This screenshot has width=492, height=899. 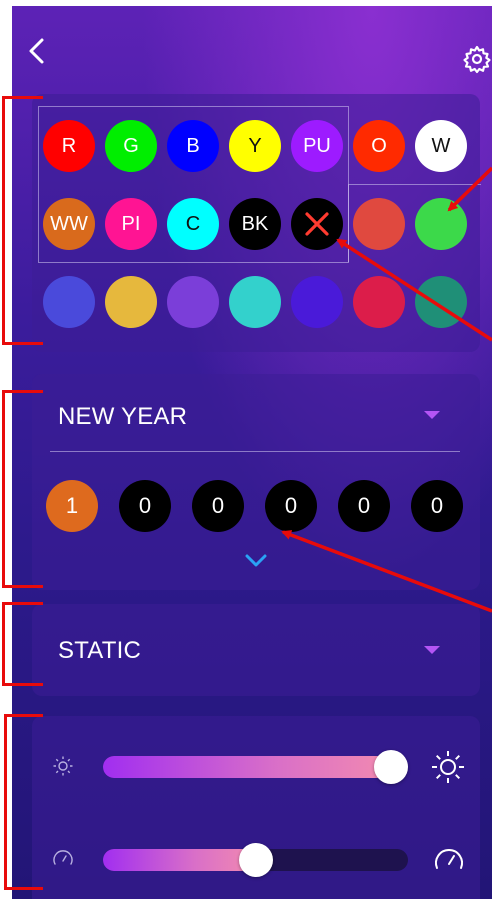 What do you see at coordinates (193, 146) in the screenshot?
I see `color-preset-b: B` at bounding box center [193, 146].